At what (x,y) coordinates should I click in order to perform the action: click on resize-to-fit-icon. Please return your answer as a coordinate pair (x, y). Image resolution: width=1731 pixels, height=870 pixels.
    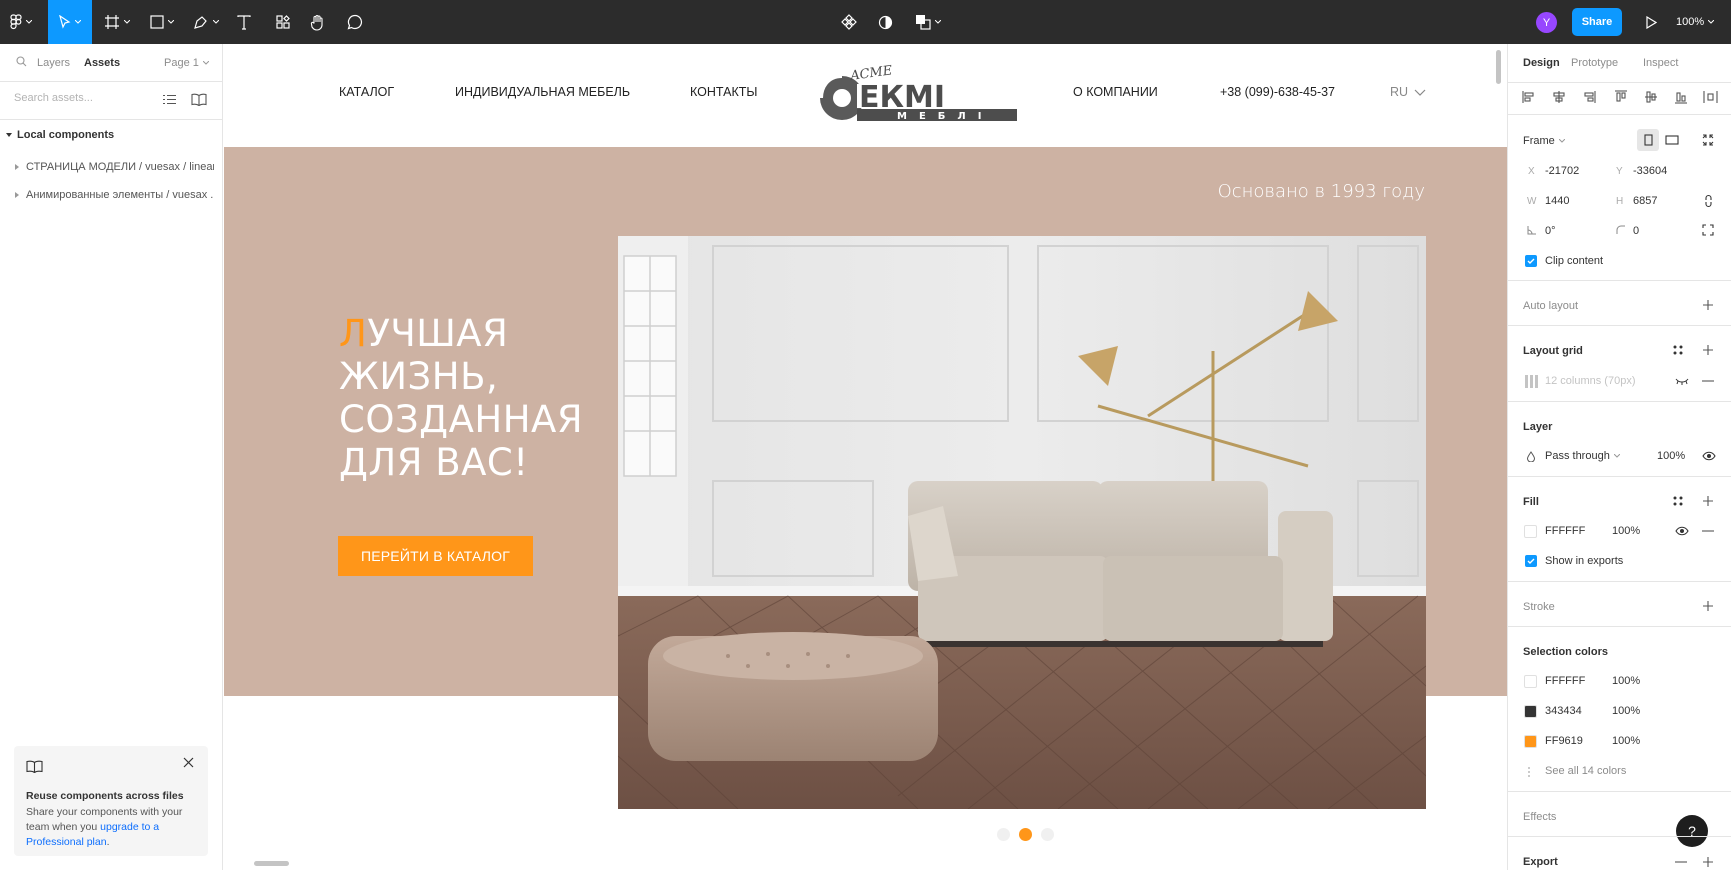
    Looking at the image, I should click on (1708, 140).